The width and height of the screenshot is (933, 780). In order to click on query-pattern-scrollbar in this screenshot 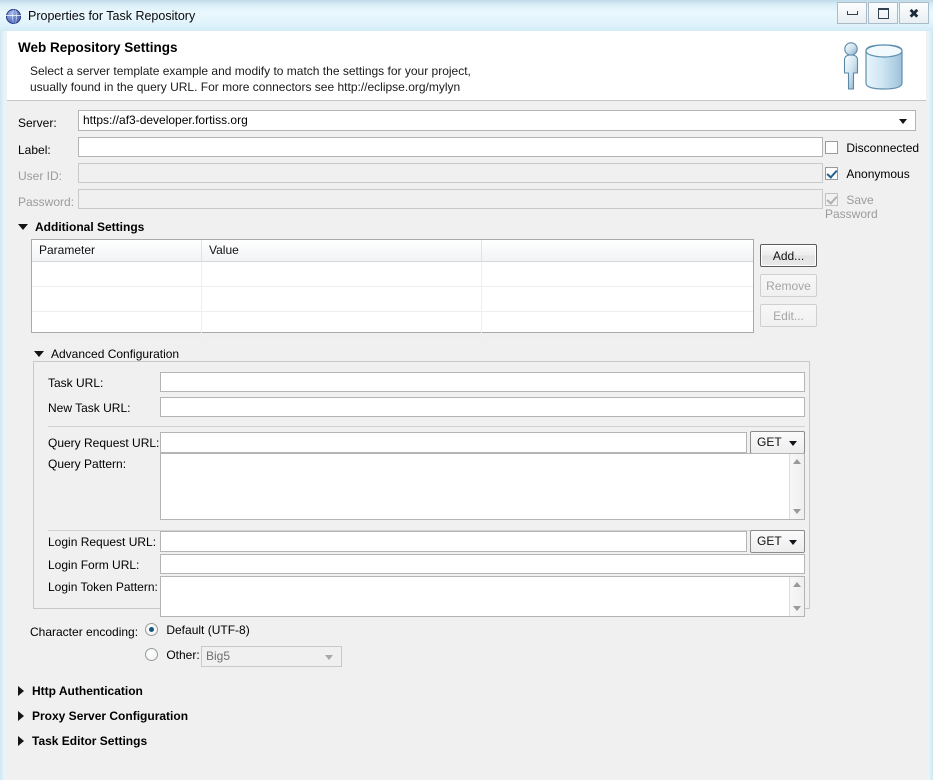, I will do `click(796, 486)`.